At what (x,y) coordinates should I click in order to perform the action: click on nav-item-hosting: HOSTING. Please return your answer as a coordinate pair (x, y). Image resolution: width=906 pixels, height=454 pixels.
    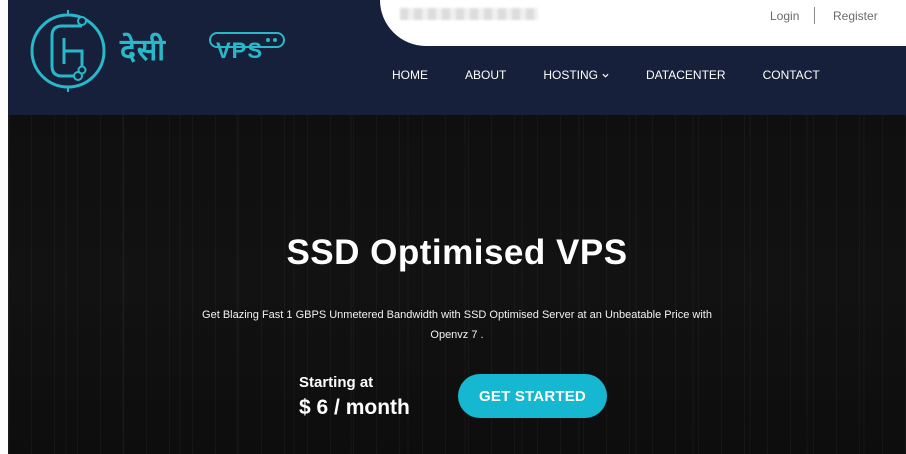
    Looking at the image, I should click on (576, 75).